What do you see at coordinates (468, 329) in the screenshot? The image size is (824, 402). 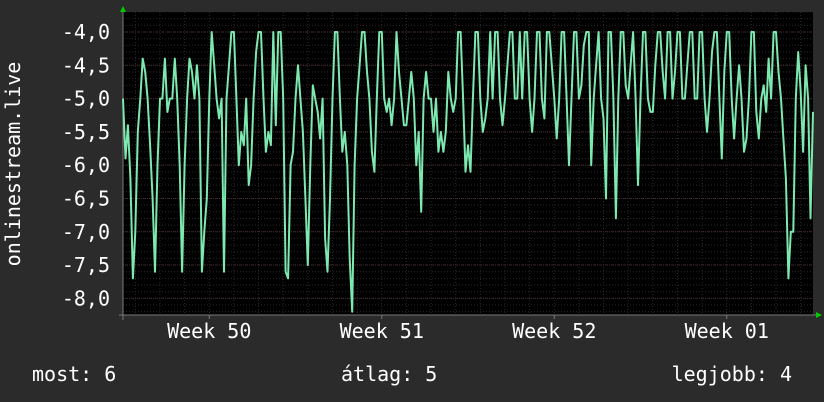 I see `x-axis-ticks: Week 50 Week 51 Week 52 Week 01` at bounding box center [468, 329].